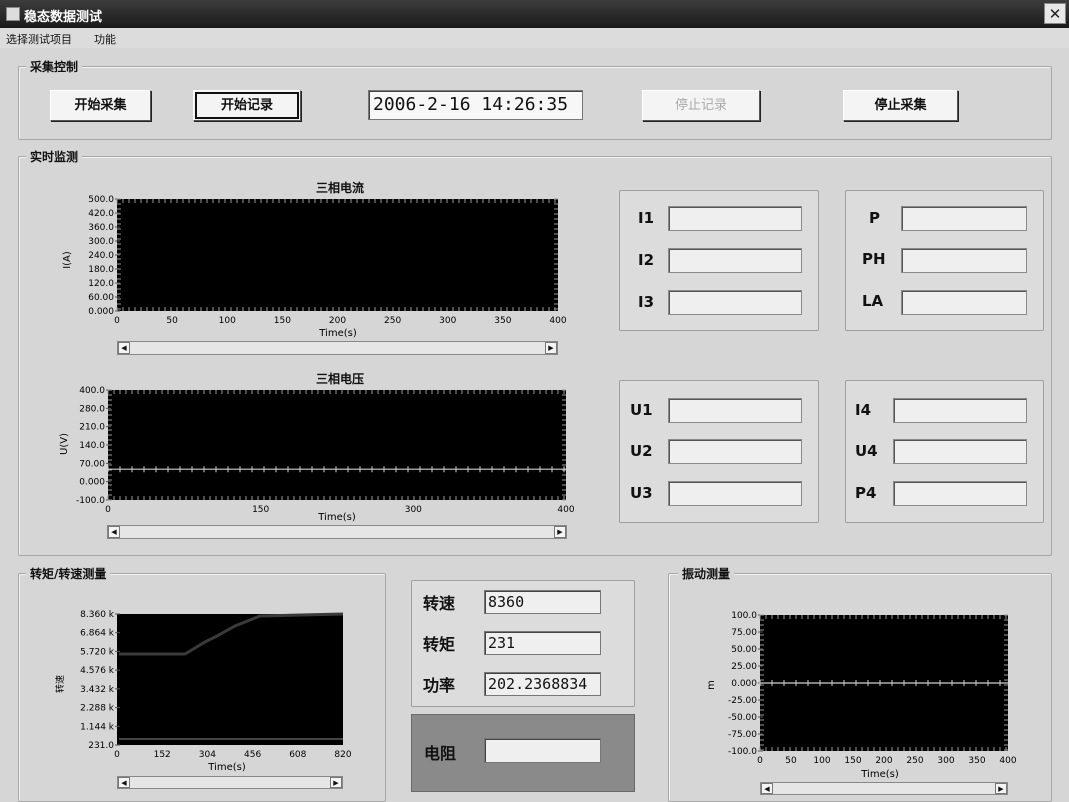 The image size is (1069, 802). I want to click on p4-field, so click(960, 493).